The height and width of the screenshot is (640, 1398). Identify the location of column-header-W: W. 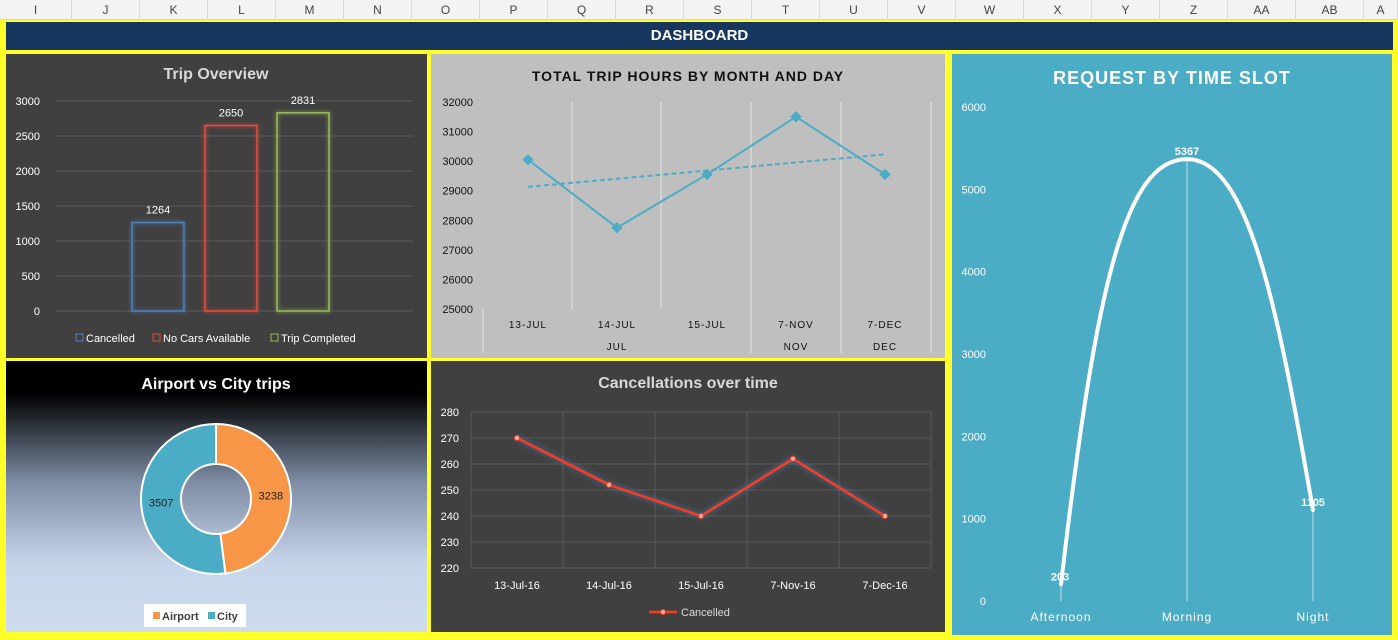
(990, 10).